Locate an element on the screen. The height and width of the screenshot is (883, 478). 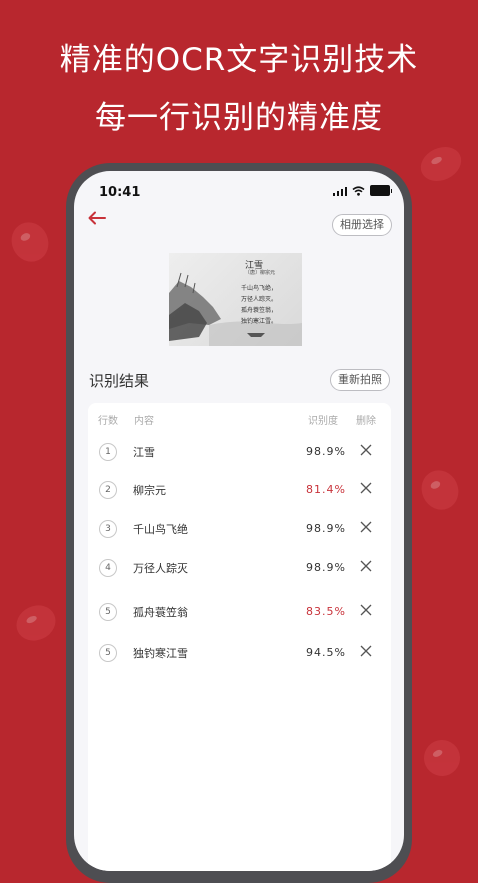
promo-headline-1: 精准的OCR文字识别技术 is located at coordinates (239, 60).